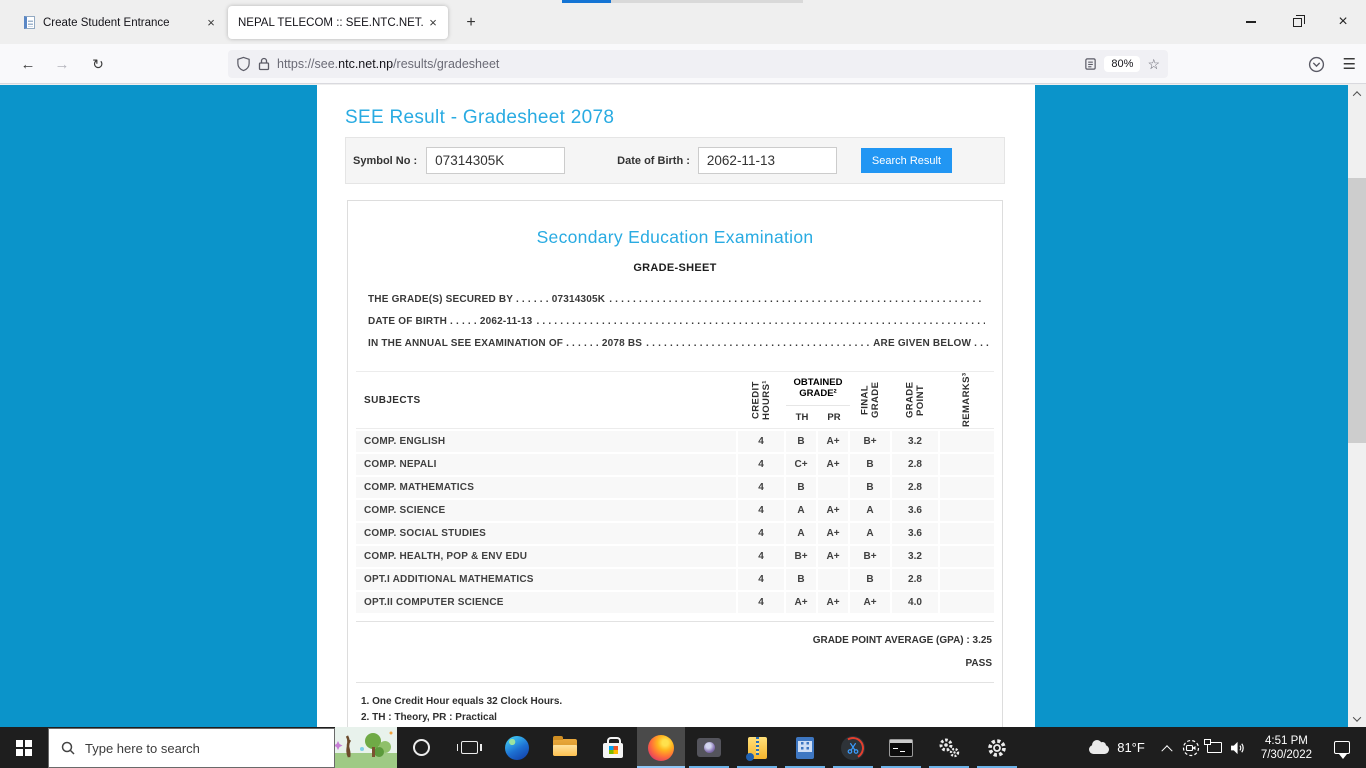 This screenshot has width=1366, height=768. I want to click on cell-final-grade: B+, so click(871, 441).